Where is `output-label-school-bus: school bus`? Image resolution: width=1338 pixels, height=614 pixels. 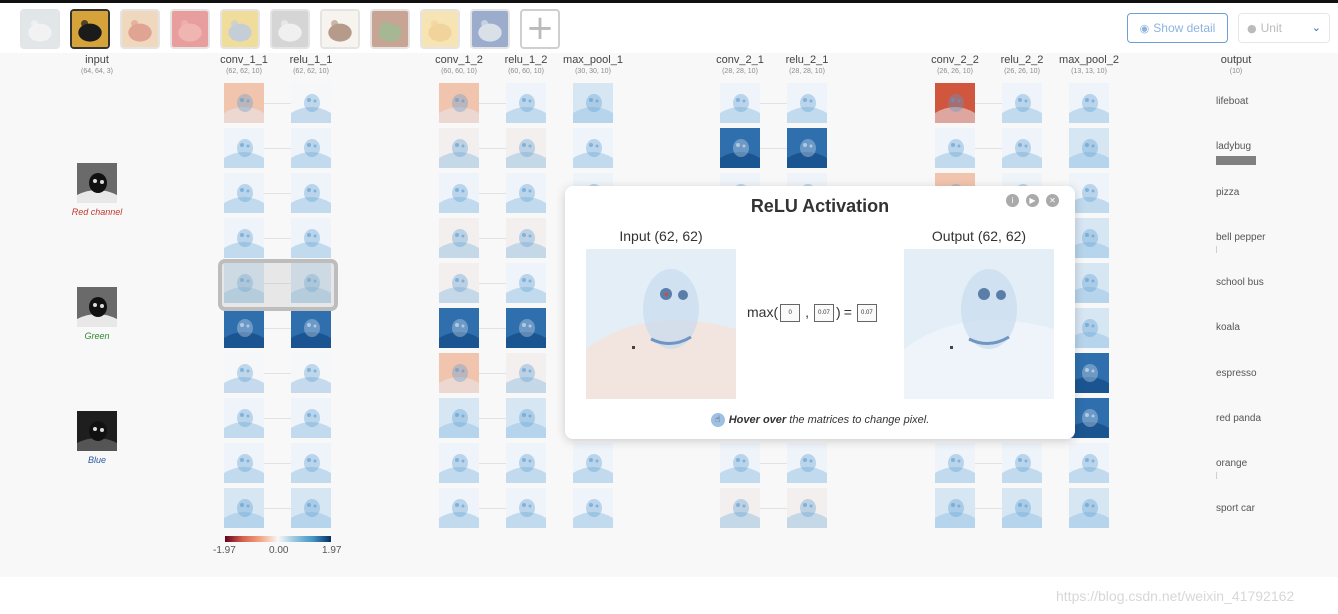
output-label-school-bus: school bus is located at coordinates (1240, 282).